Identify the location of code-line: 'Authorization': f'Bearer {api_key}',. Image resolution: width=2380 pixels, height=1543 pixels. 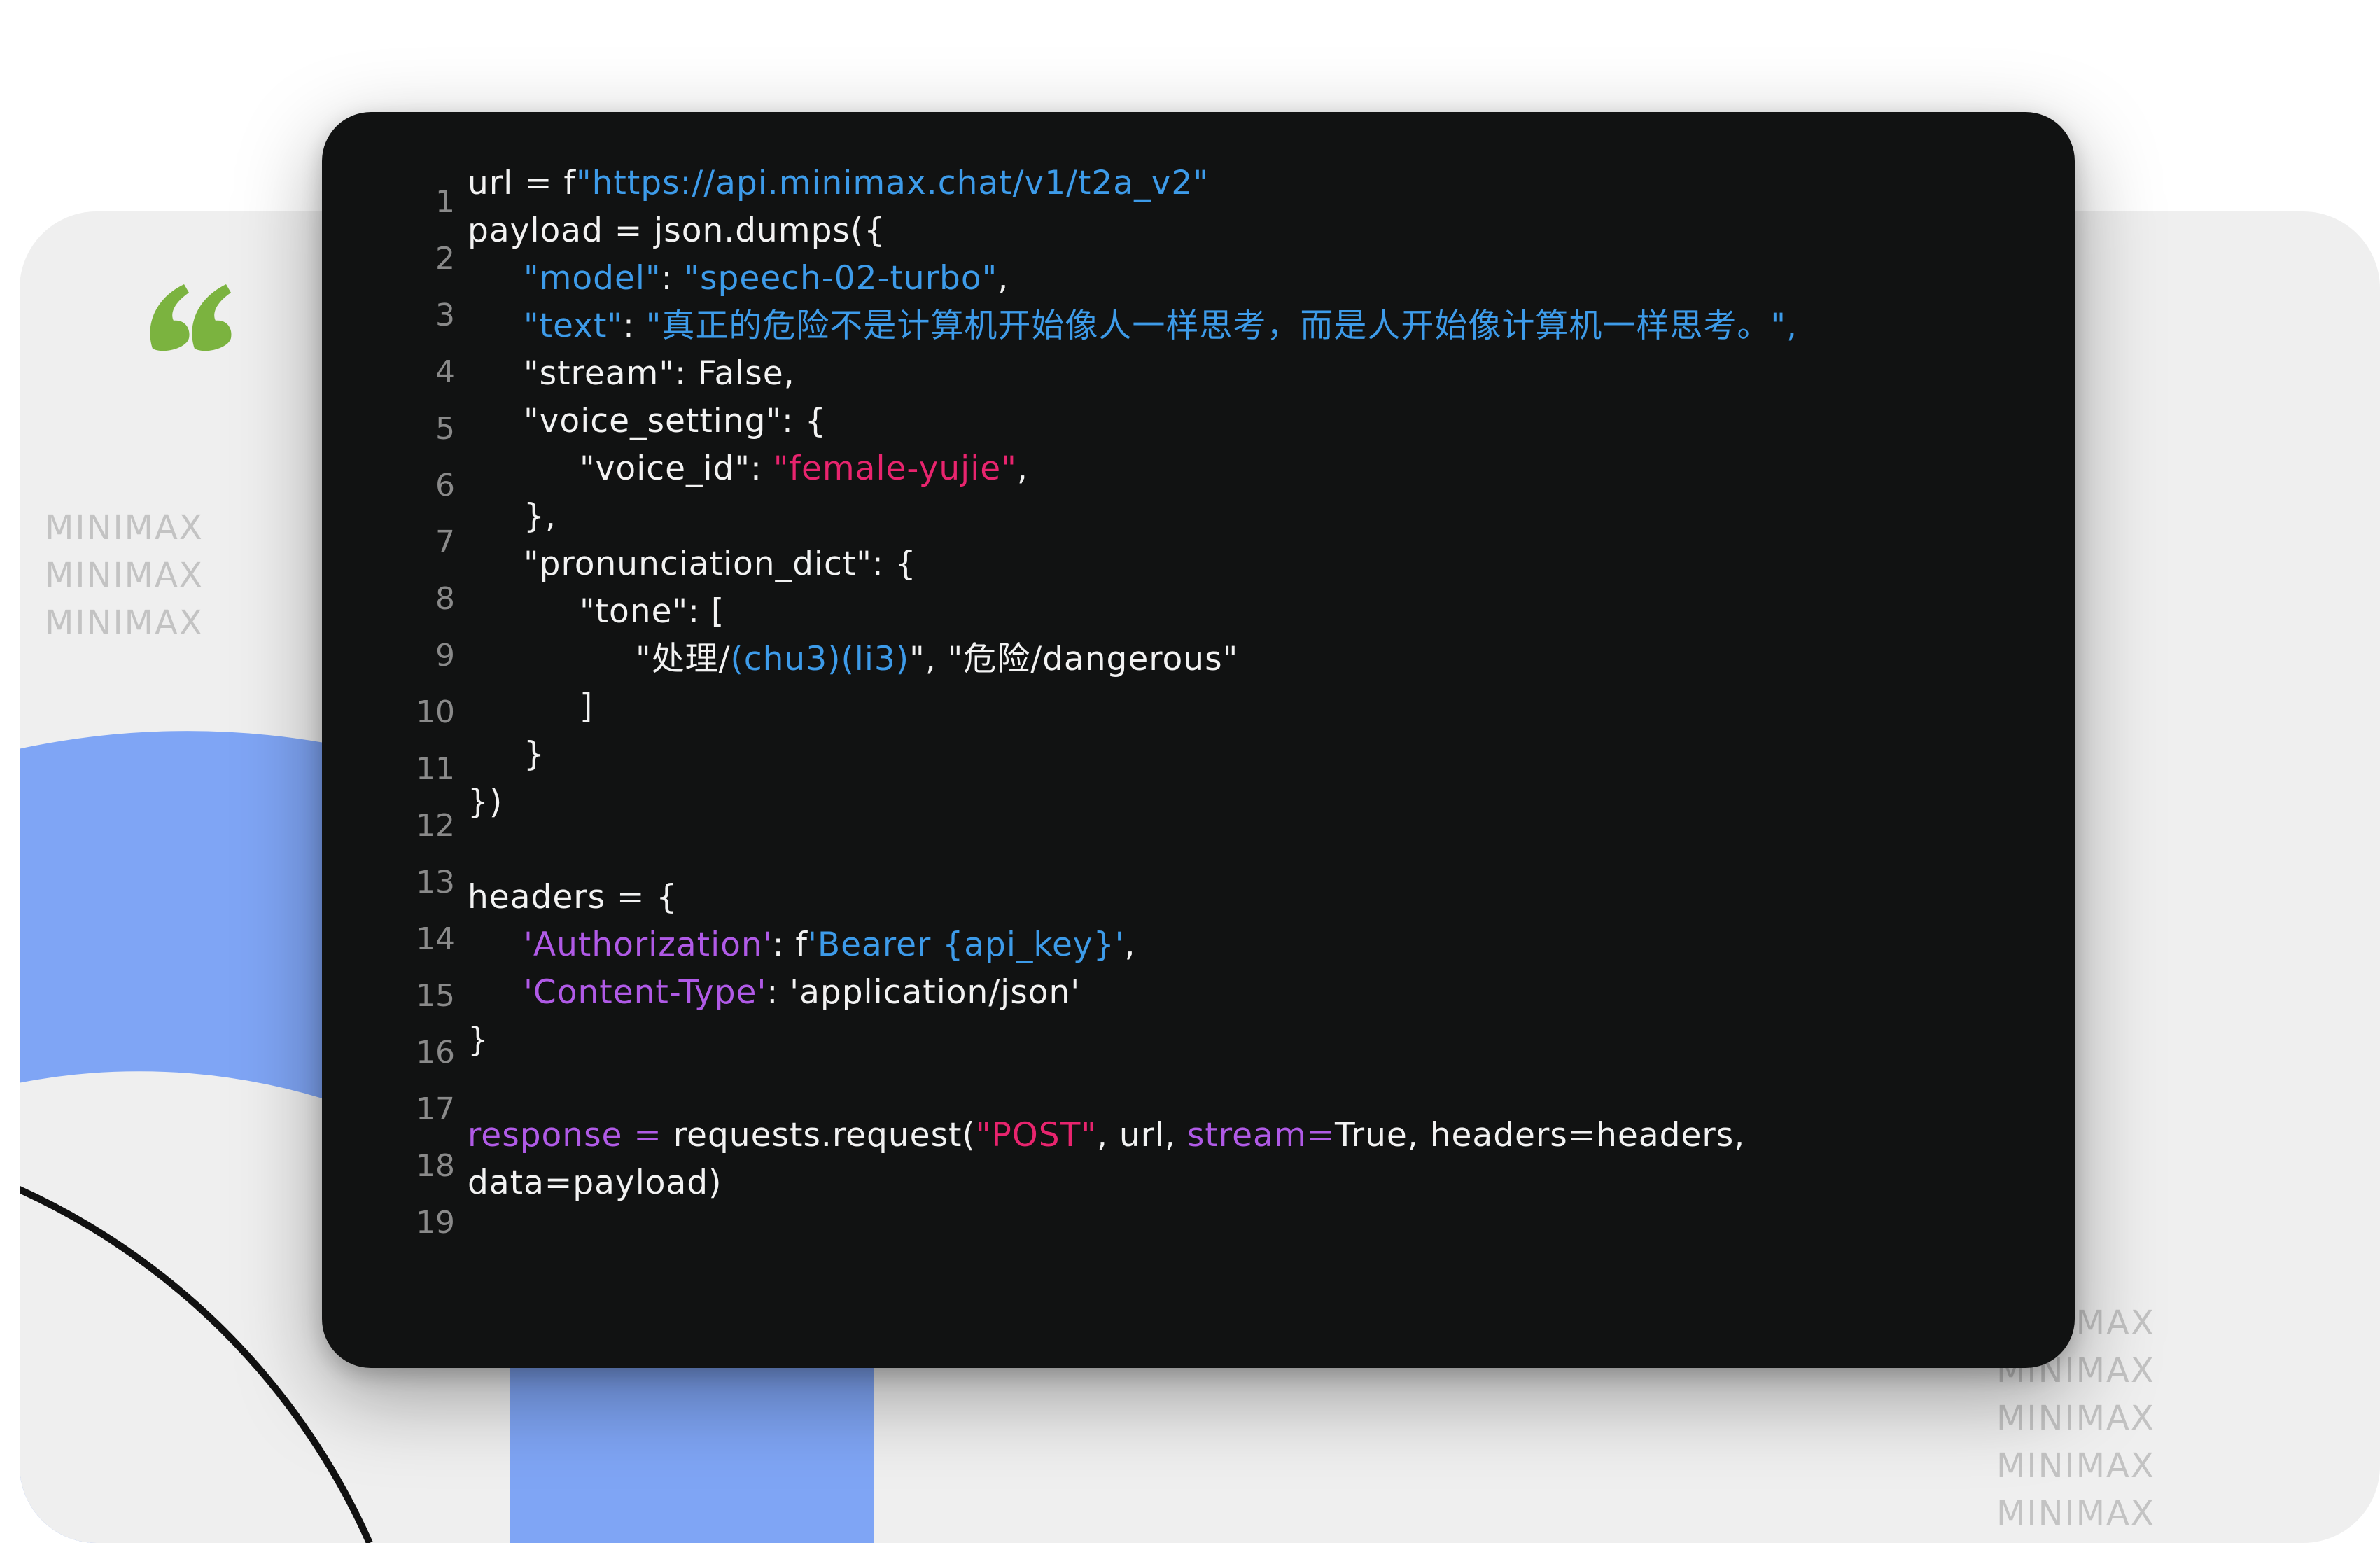
(1250, 945).